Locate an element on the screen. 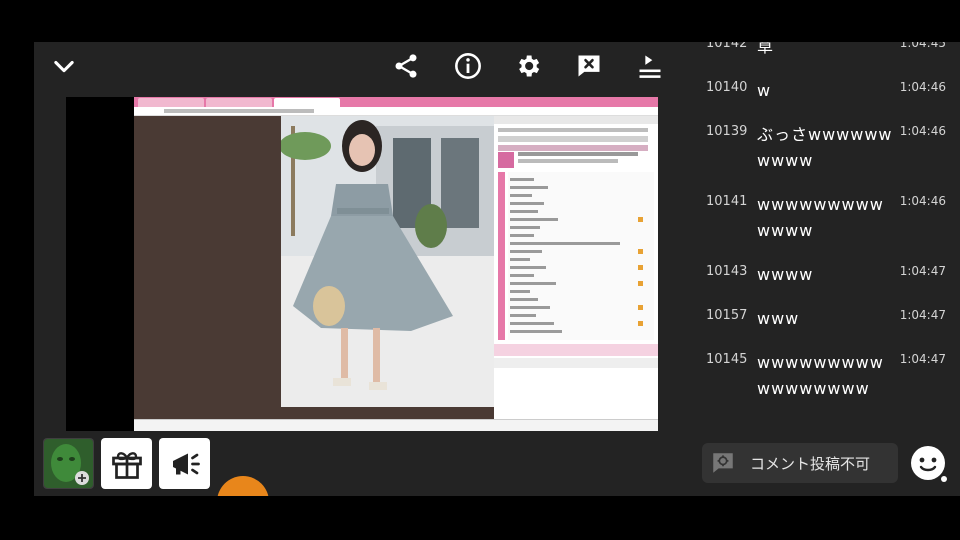 The width and height of the screenshot is (960, 540). comment-text: wwww is located at coordinates (785, 274).